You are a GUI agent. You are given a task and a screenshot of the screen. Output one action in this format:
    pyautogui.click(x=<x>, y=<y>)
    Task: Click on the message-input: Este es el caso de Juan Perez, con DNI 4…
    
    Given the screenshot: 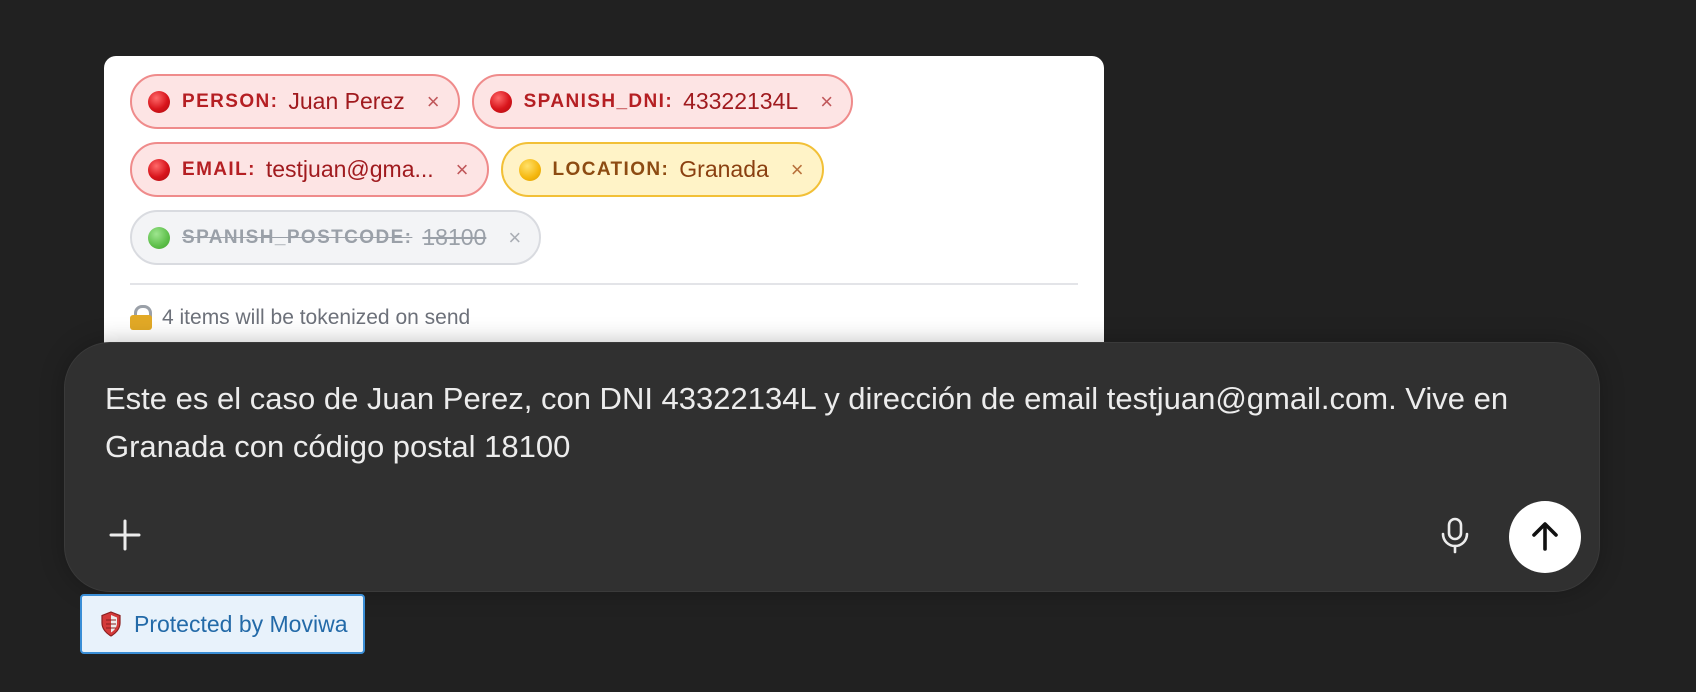 What is the action you would take?
    pyautogui.click(x=830, y=423)
    